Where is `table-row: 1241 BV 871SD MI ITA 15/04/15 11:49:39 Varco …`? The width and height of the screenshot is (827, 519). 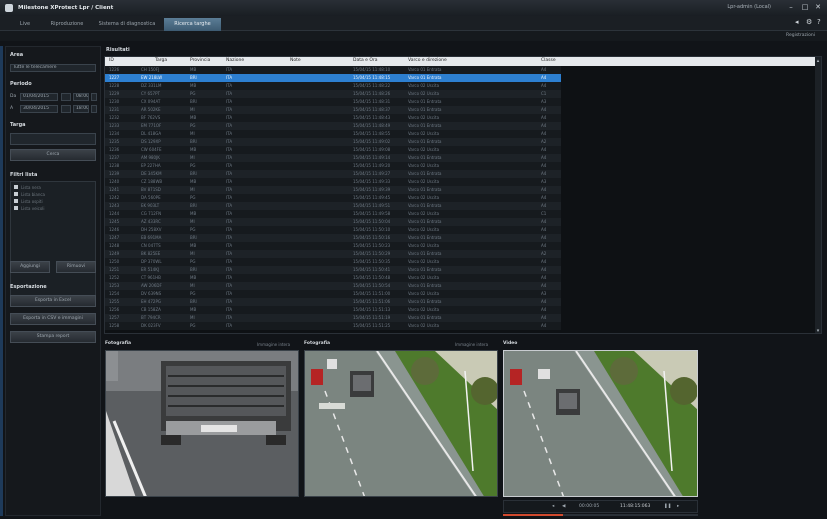 table-row: 1241 BV 871SD MI ITA 15/04/15 11:49:39 Varco … is located at coordinates (333, 190).